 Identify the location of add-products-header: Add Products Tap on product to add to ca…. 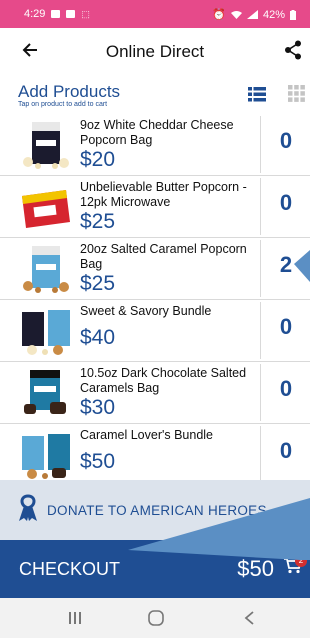
(155, 94).